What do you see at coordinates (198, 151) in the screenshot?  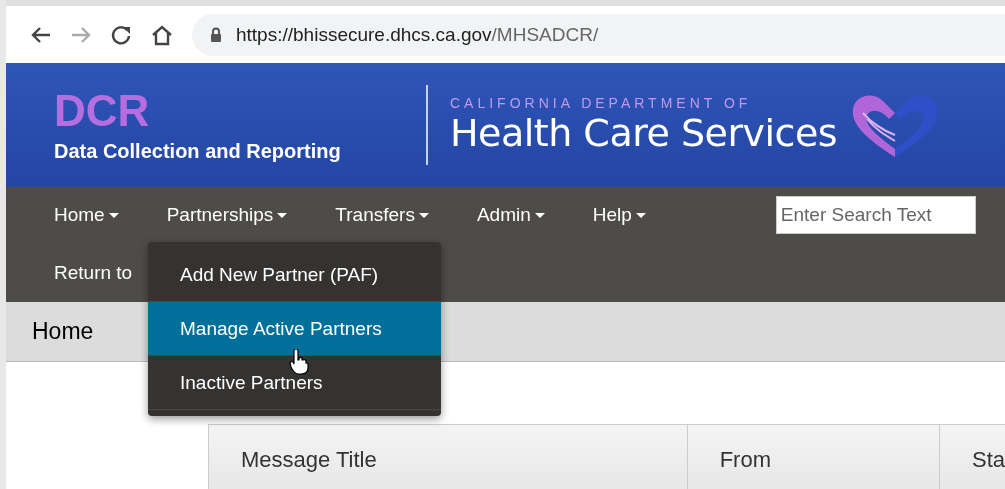 I see `site-subtitle: Data Collection and Reporting` at bounding box center [198, 151].